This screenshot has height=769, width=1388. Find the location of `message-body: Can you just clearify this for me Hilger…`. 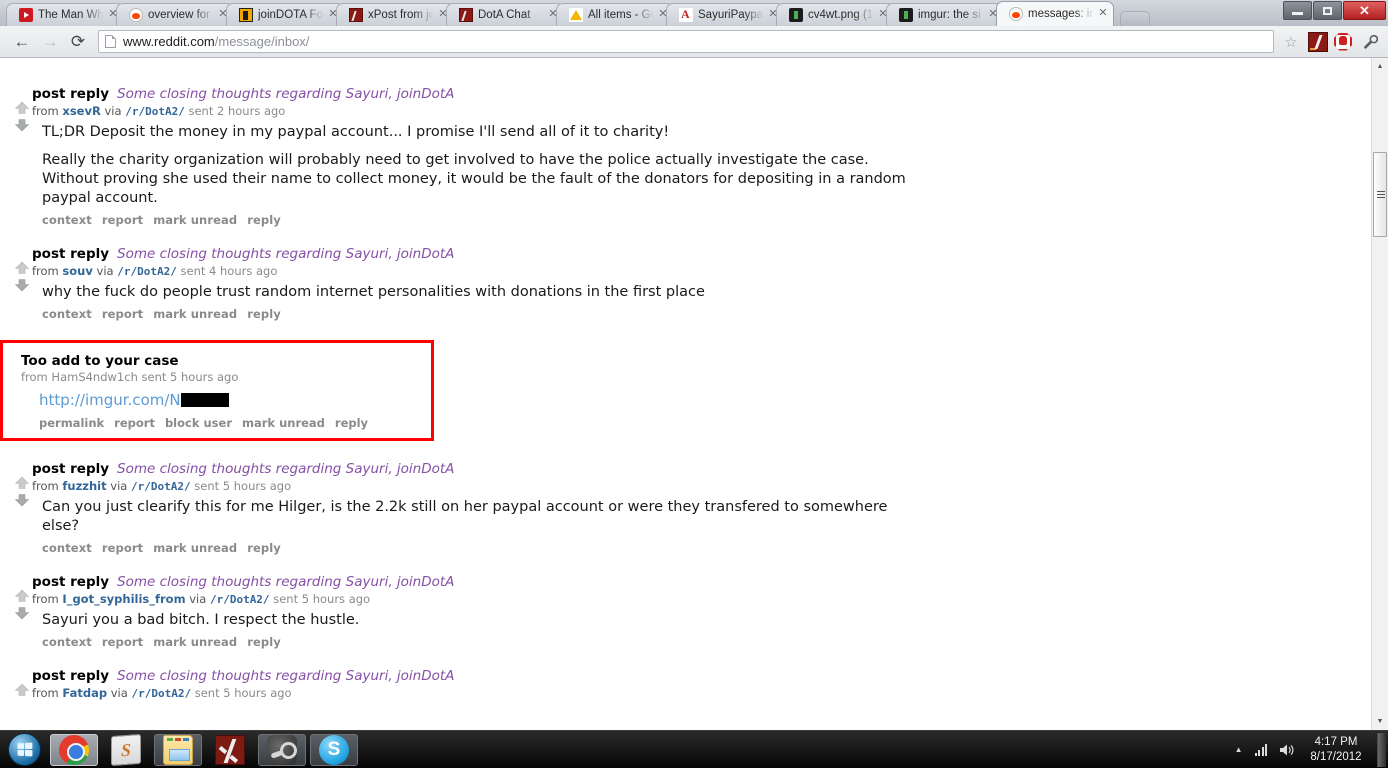

message-body: Can you just clearify this for me Hilger… is located at coordinates (464, 515).